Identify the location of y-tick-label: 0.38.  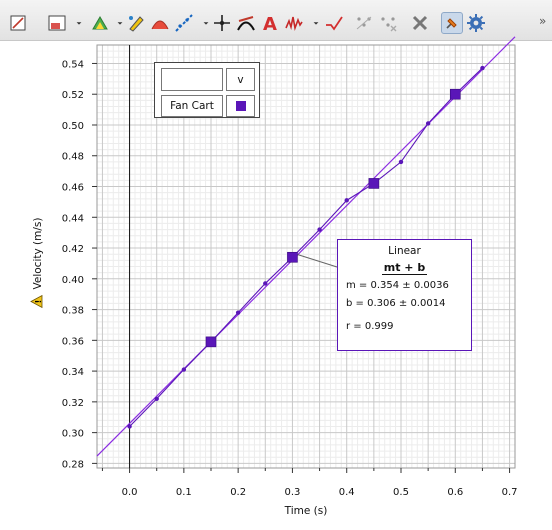
(73, 311).